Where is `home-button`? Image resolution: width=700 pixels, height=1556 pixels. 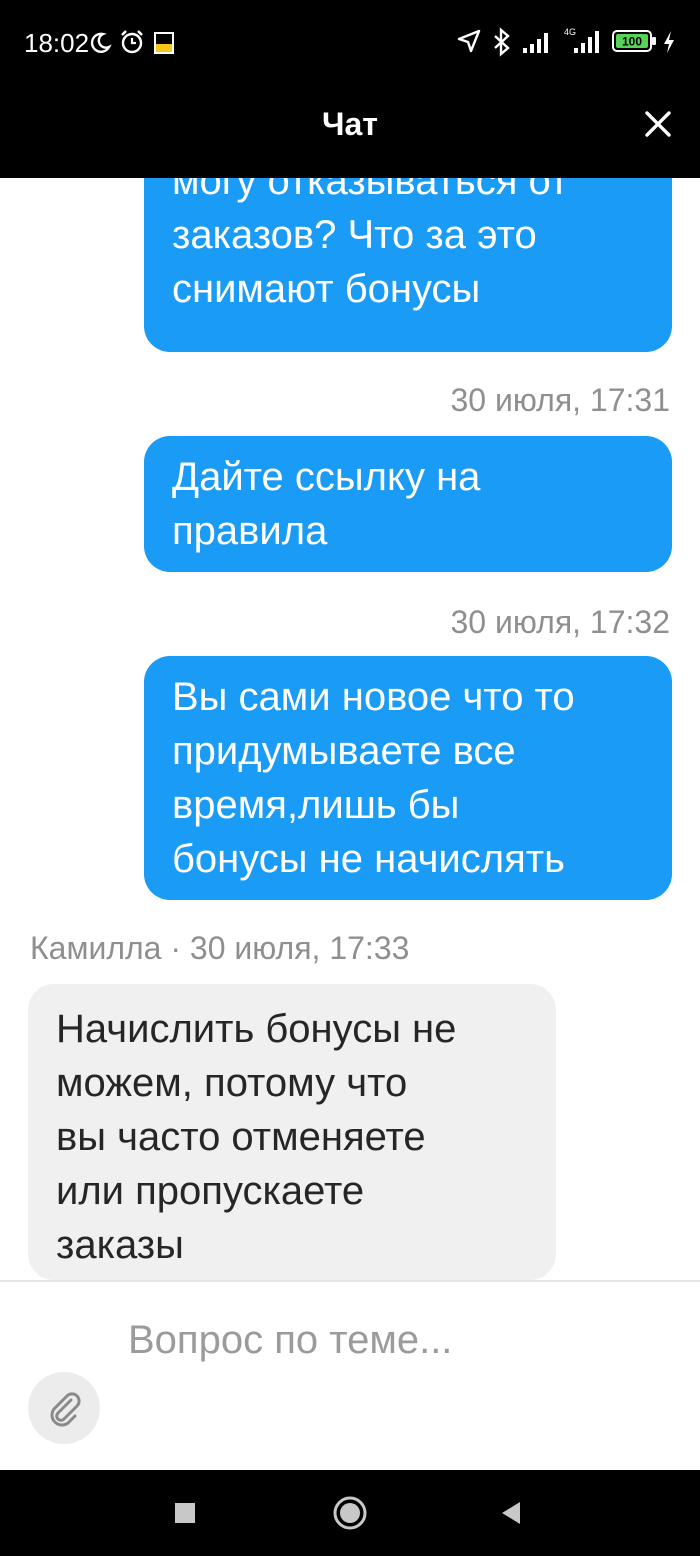 home-button is located at coordinates (350, 1513).